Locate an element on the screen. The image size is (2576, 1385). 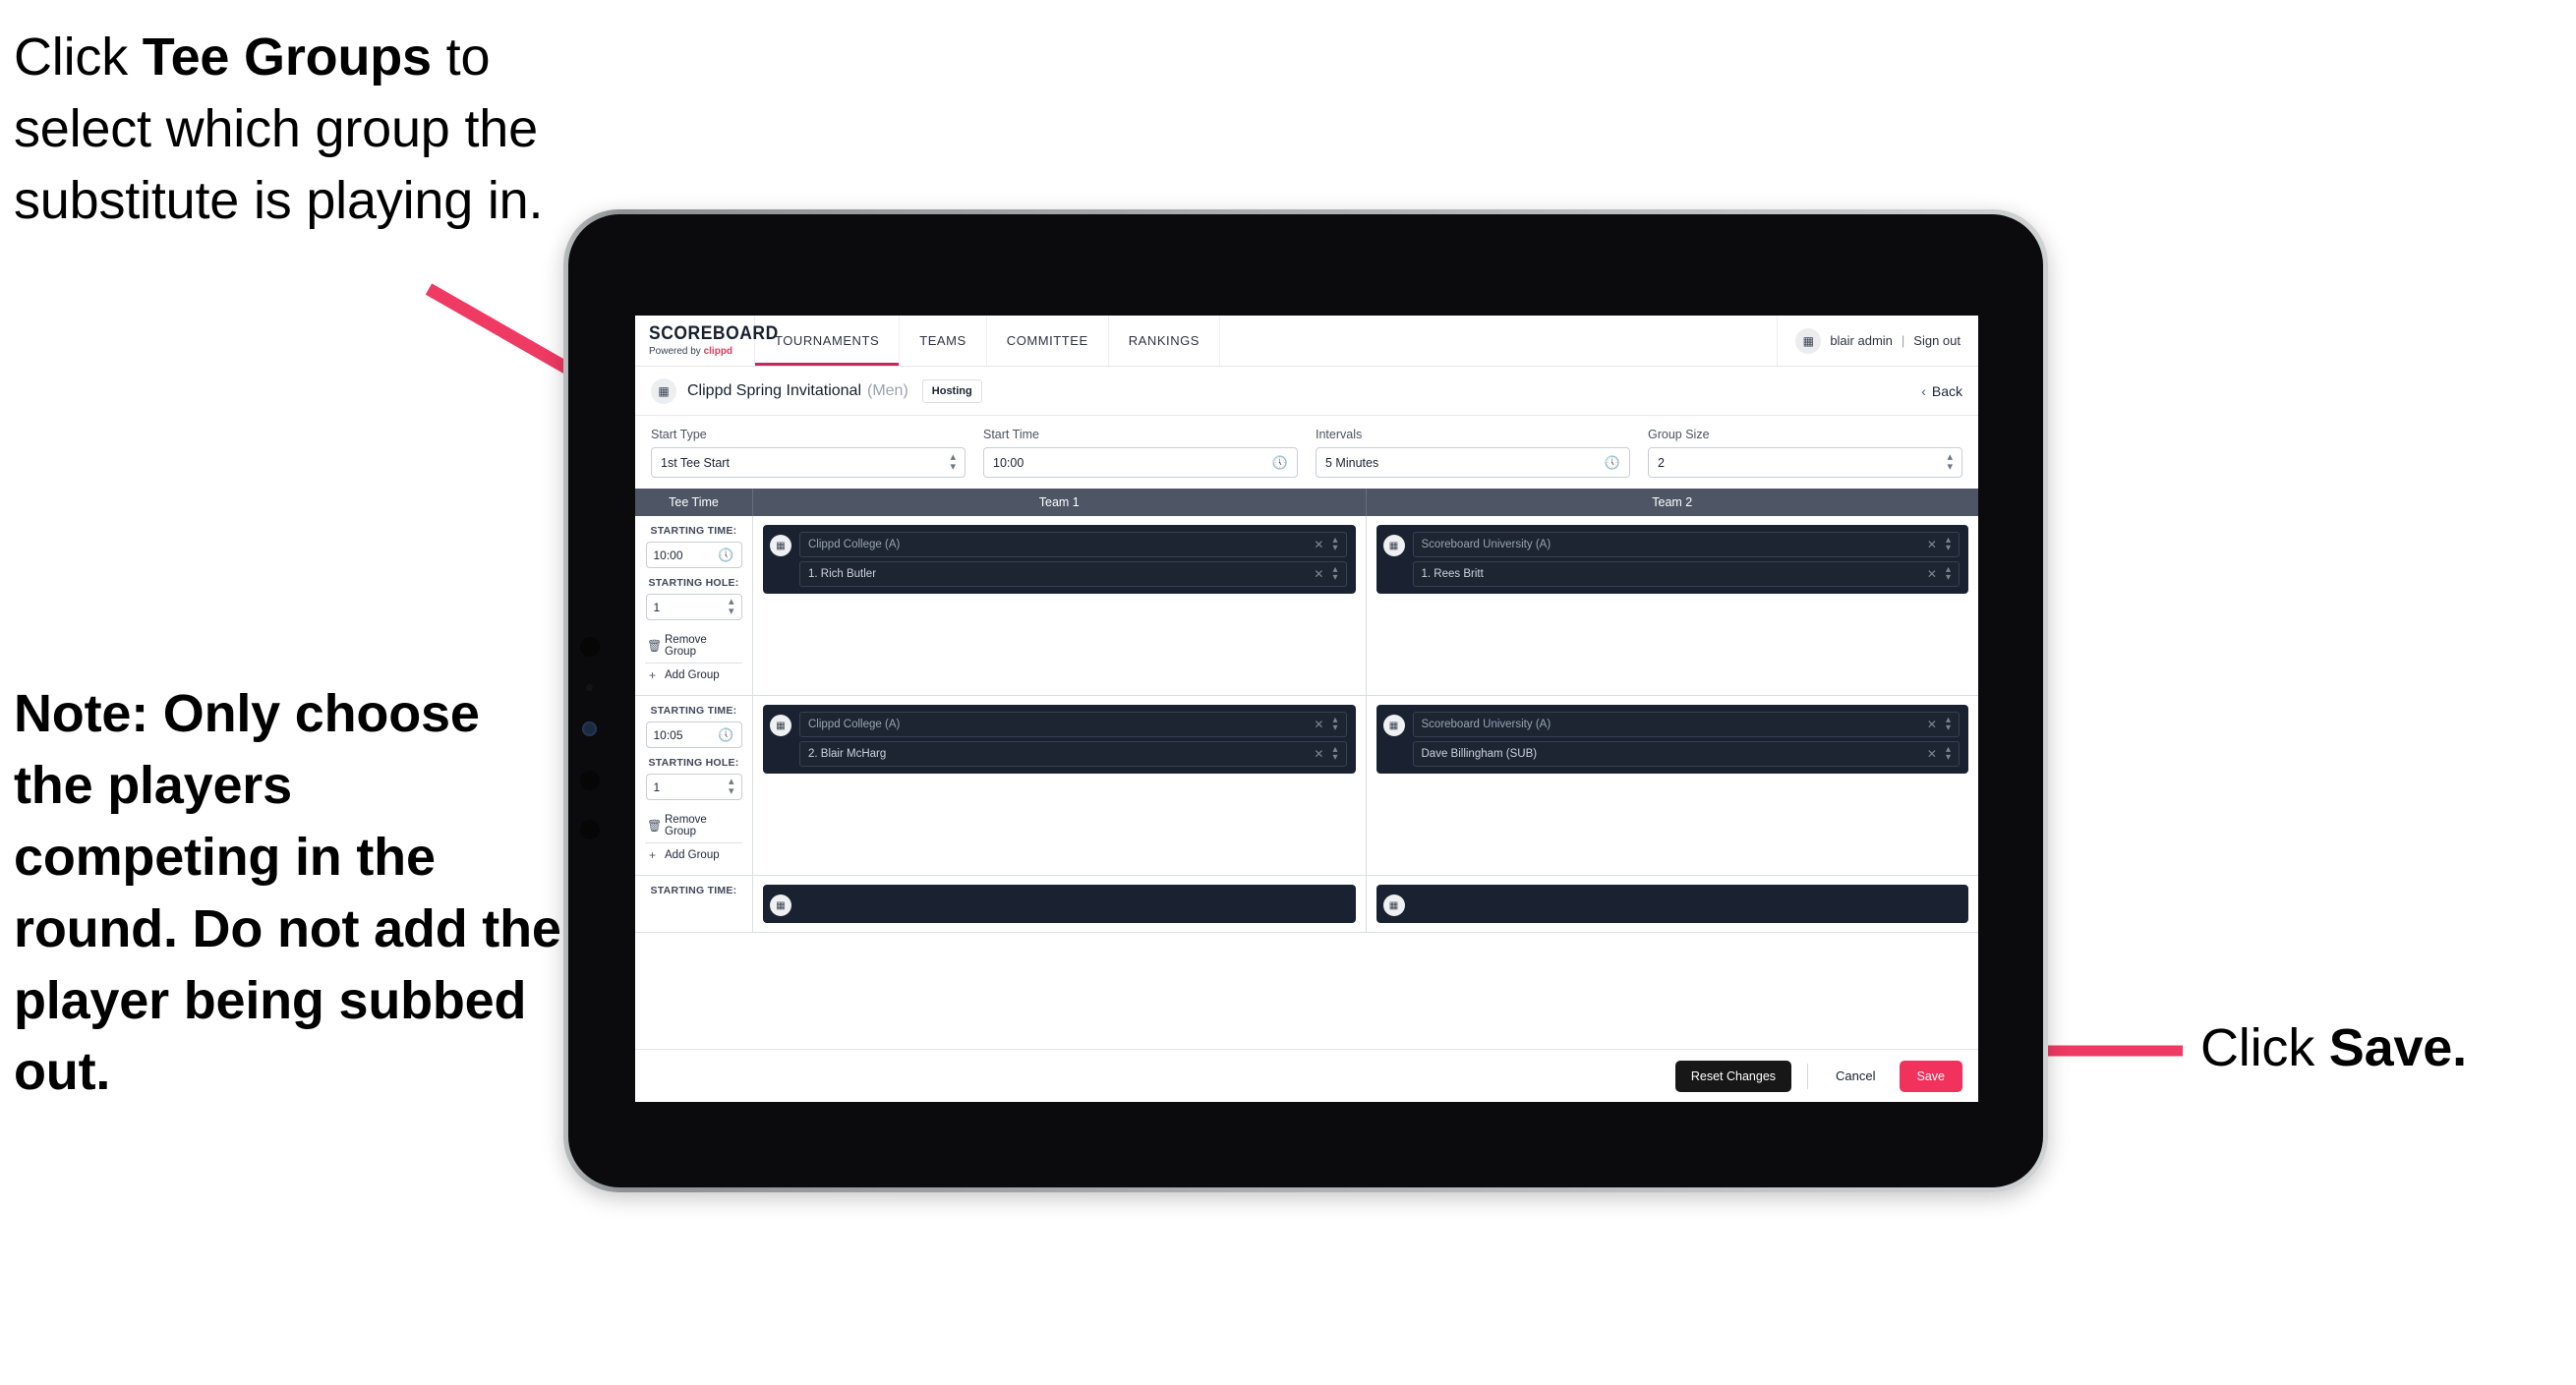
user-name: blair admin is located at coordinates (1861, 341).